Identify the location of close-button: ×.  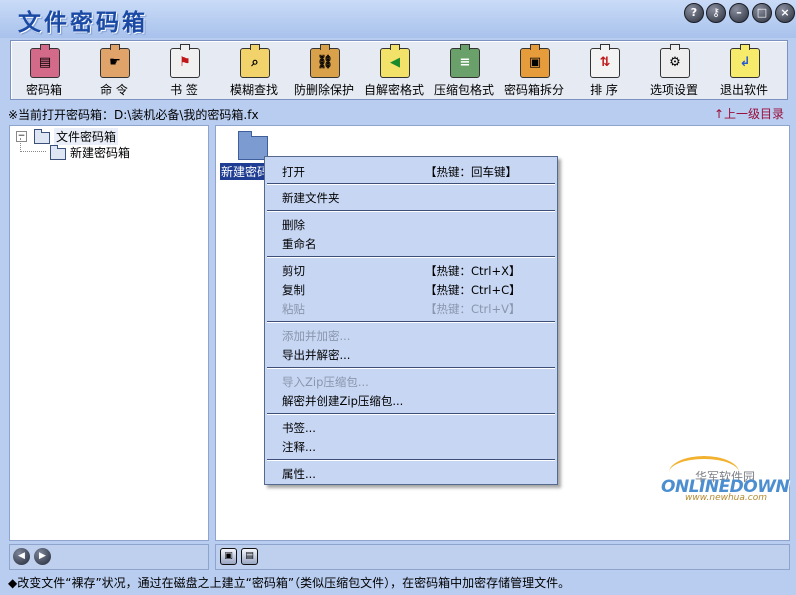
(785, 13).